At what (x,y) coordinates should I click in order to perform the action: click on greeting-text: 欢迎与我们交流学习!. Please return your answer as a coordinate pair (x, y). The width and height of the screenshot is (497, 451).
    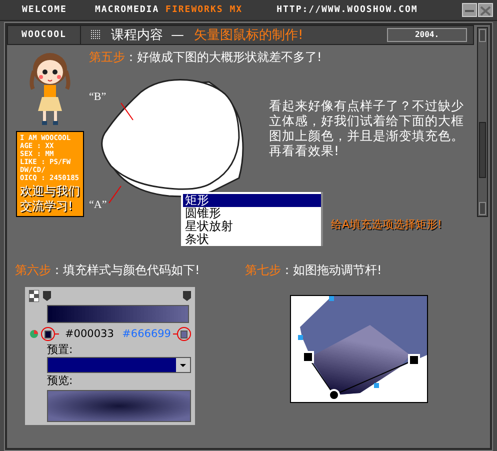
    Looking at the image, I should click on (50, 199).